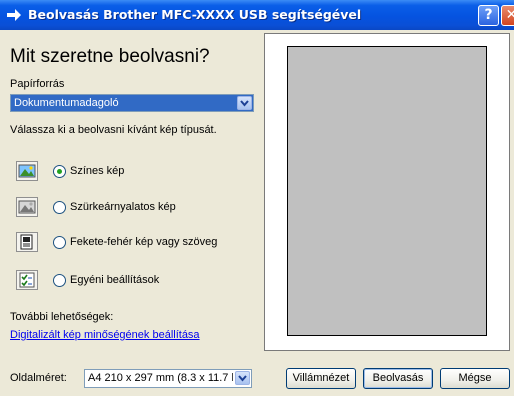  What do you see at coordinates (62, 317) in the screenshot?
I see `more-options-label: További lehetőségek:` at bounding box center [62, 317].